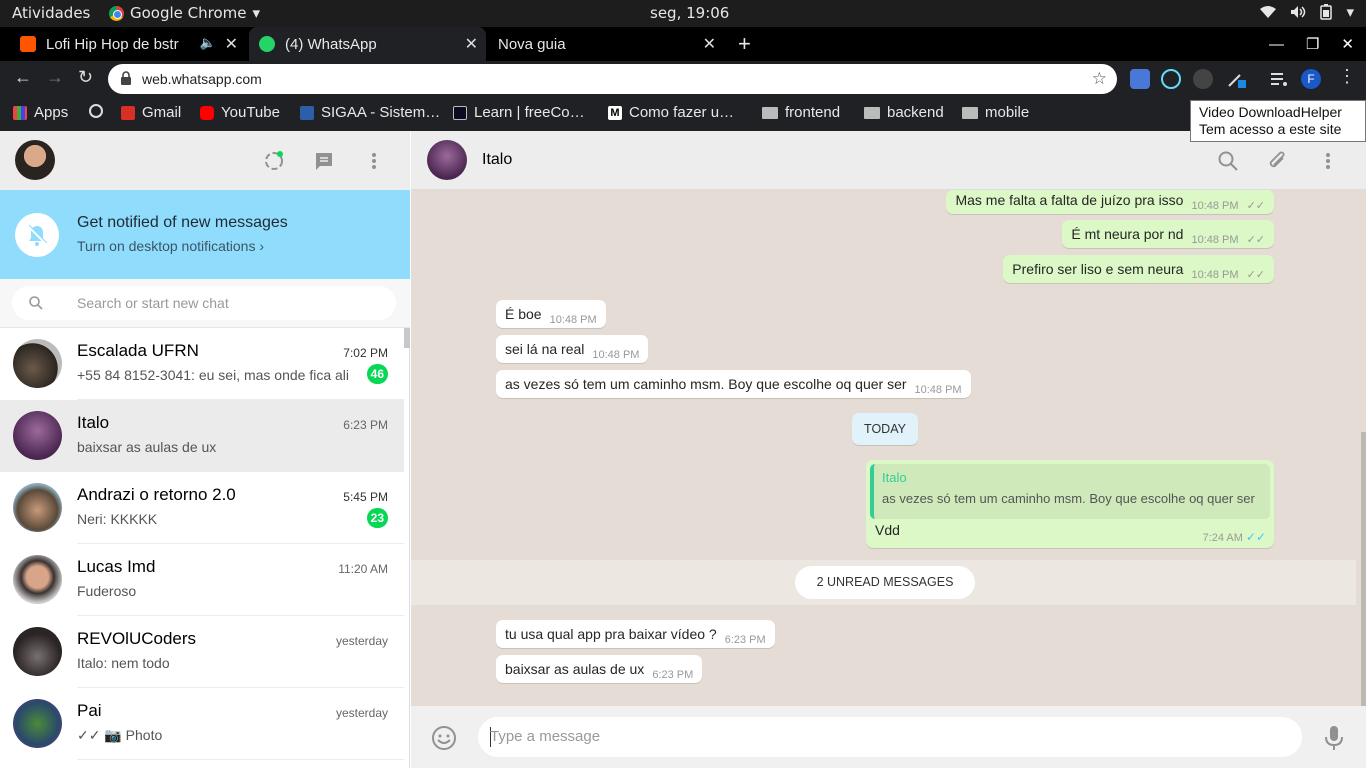 This screenshot has height=768, width=1366. Describe the element at coordinates (107, 591) in the screenshot. I see `chat-preview: Fuderoso` at that location.